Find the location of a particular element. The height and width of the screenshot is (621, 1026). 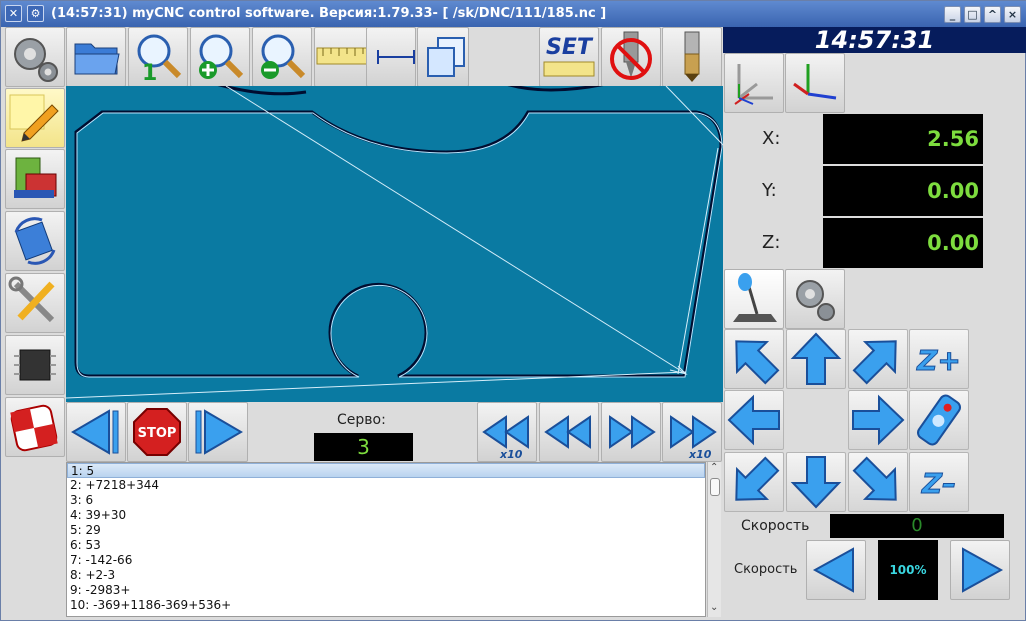

zoom-in-icon is located at coordinates (221, 56).